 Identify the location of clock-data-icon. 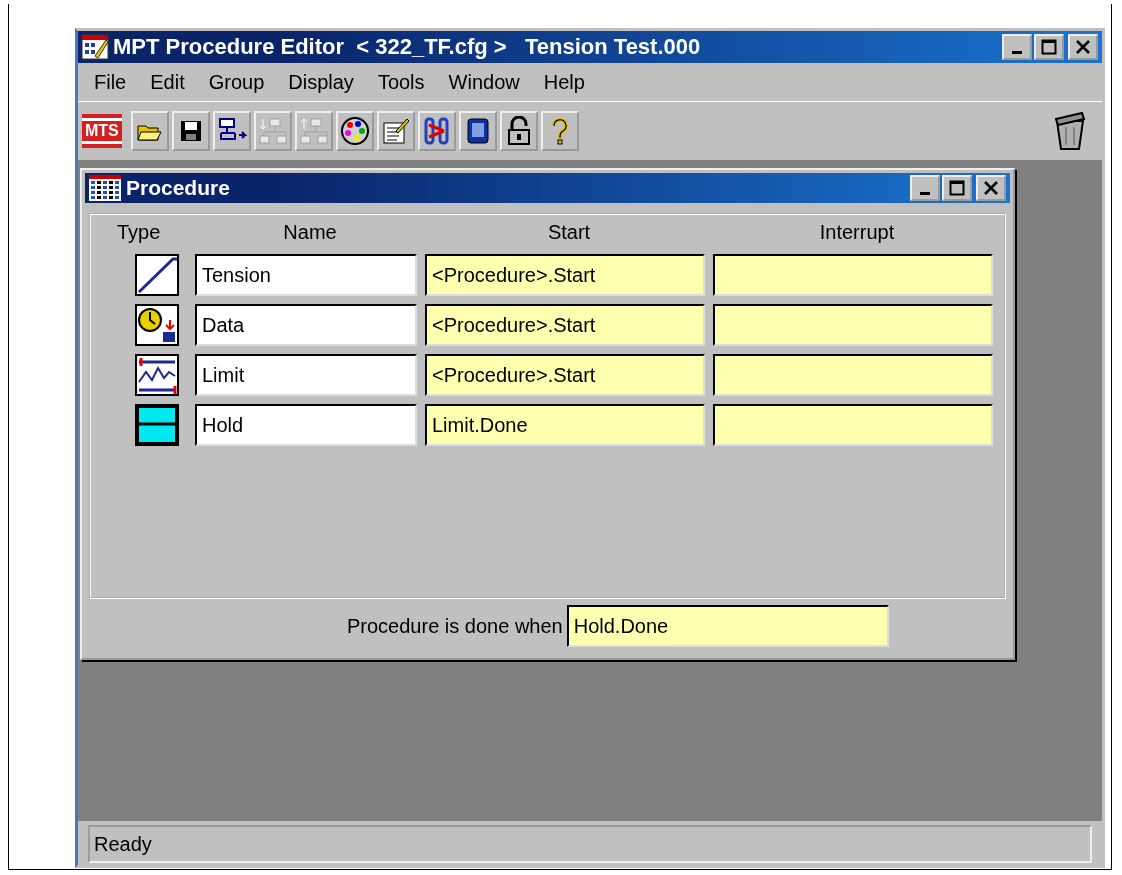
(157, 325).